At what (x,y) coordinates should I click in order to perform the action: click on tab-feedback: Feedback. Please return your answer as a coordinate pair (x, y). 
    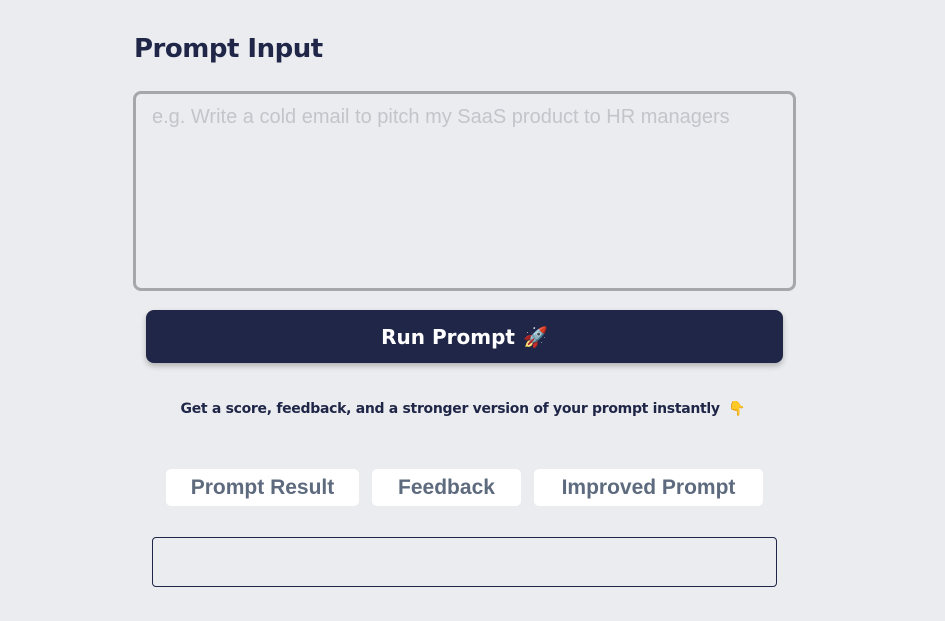
    Looking at the image, I should click on (446, 487).